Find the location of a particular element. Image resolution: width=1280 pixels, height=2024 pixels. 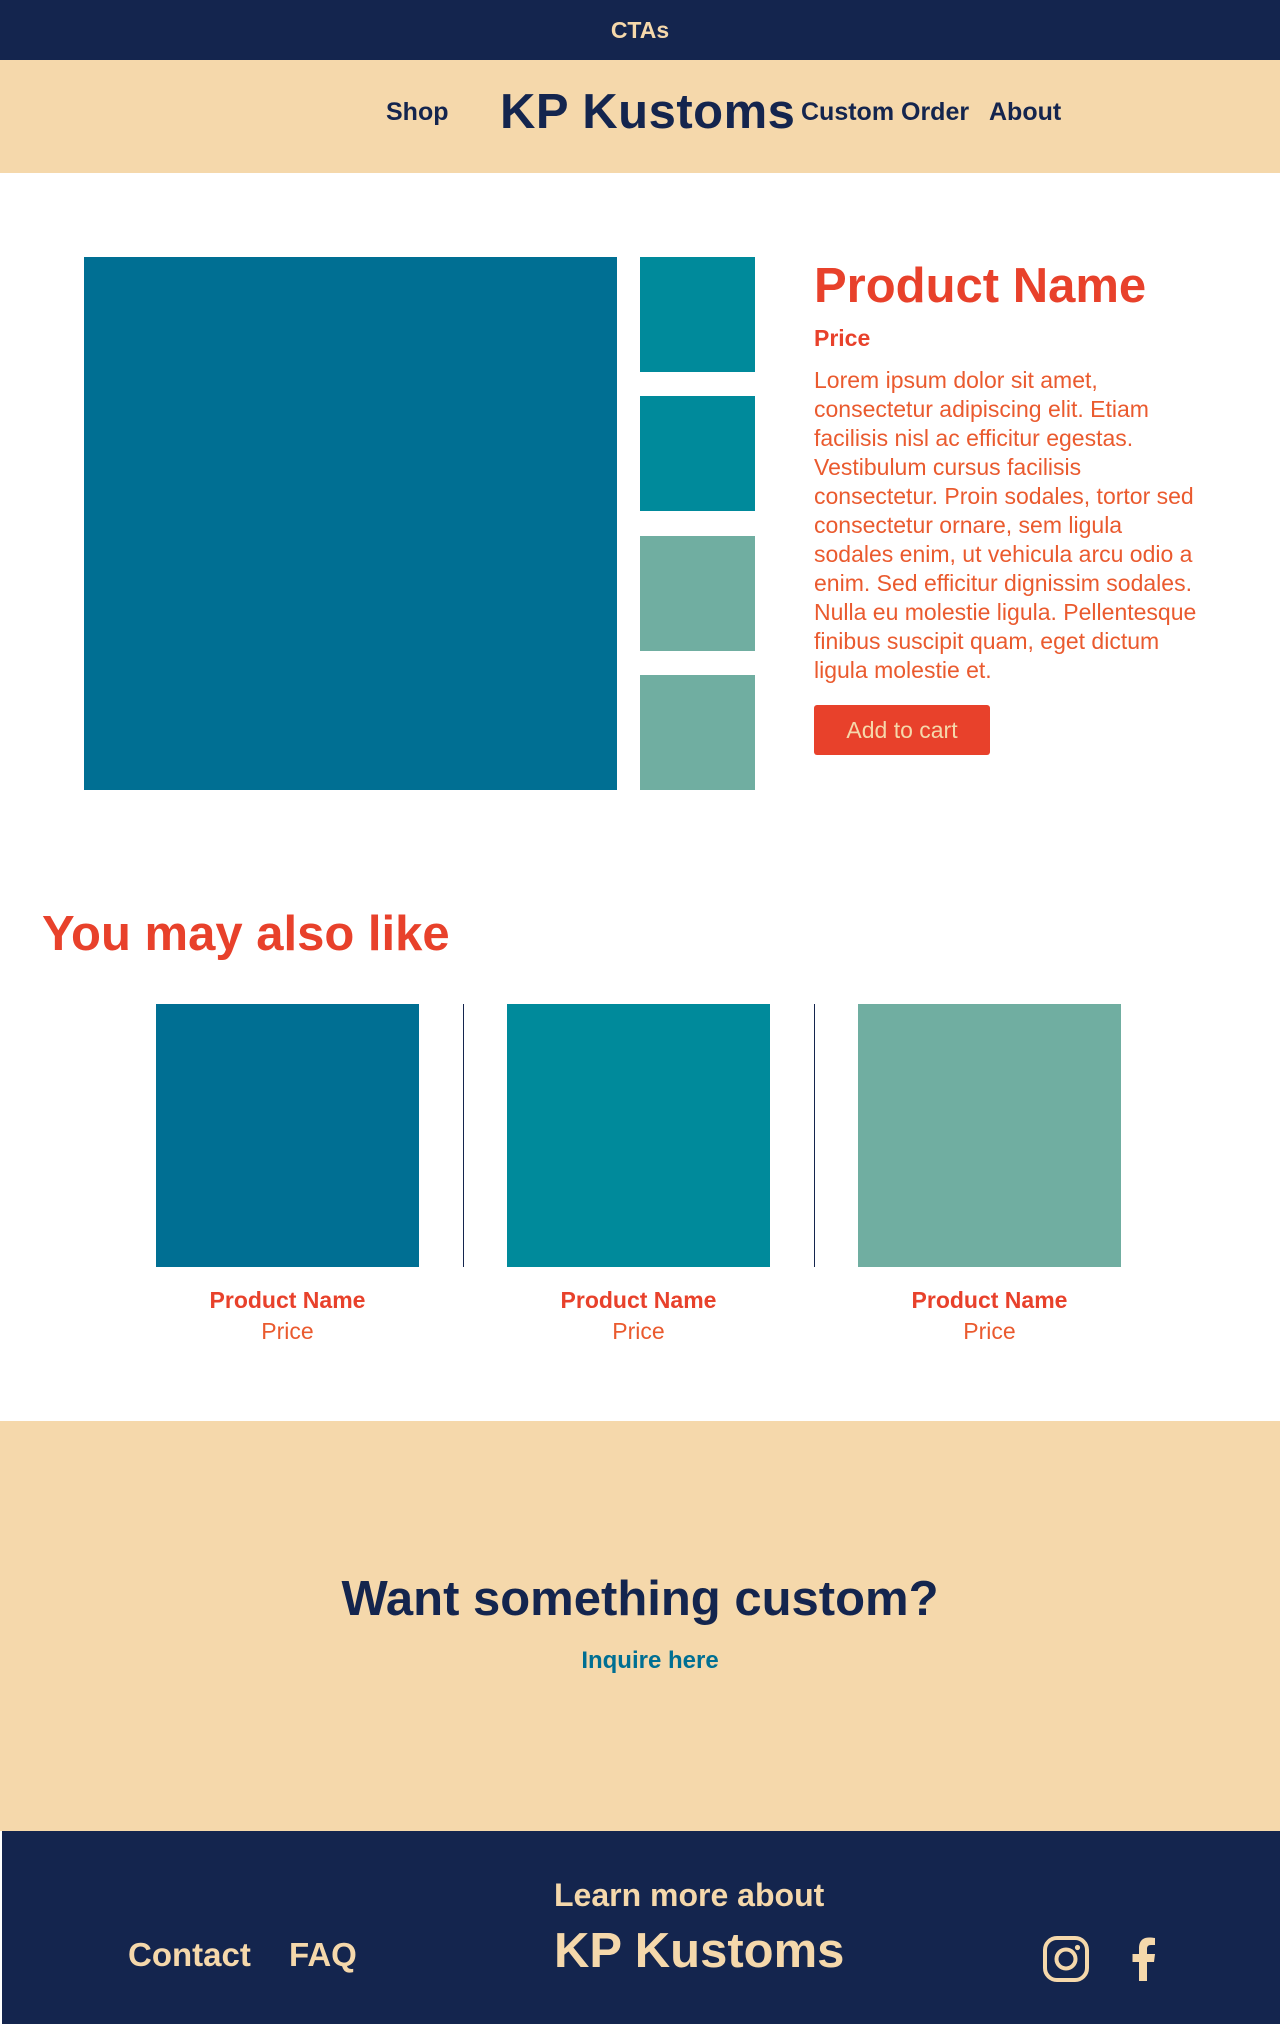

site-footer: Contact FAQ Learn more about KP Kustoms is located at coordinates (641, 1927).